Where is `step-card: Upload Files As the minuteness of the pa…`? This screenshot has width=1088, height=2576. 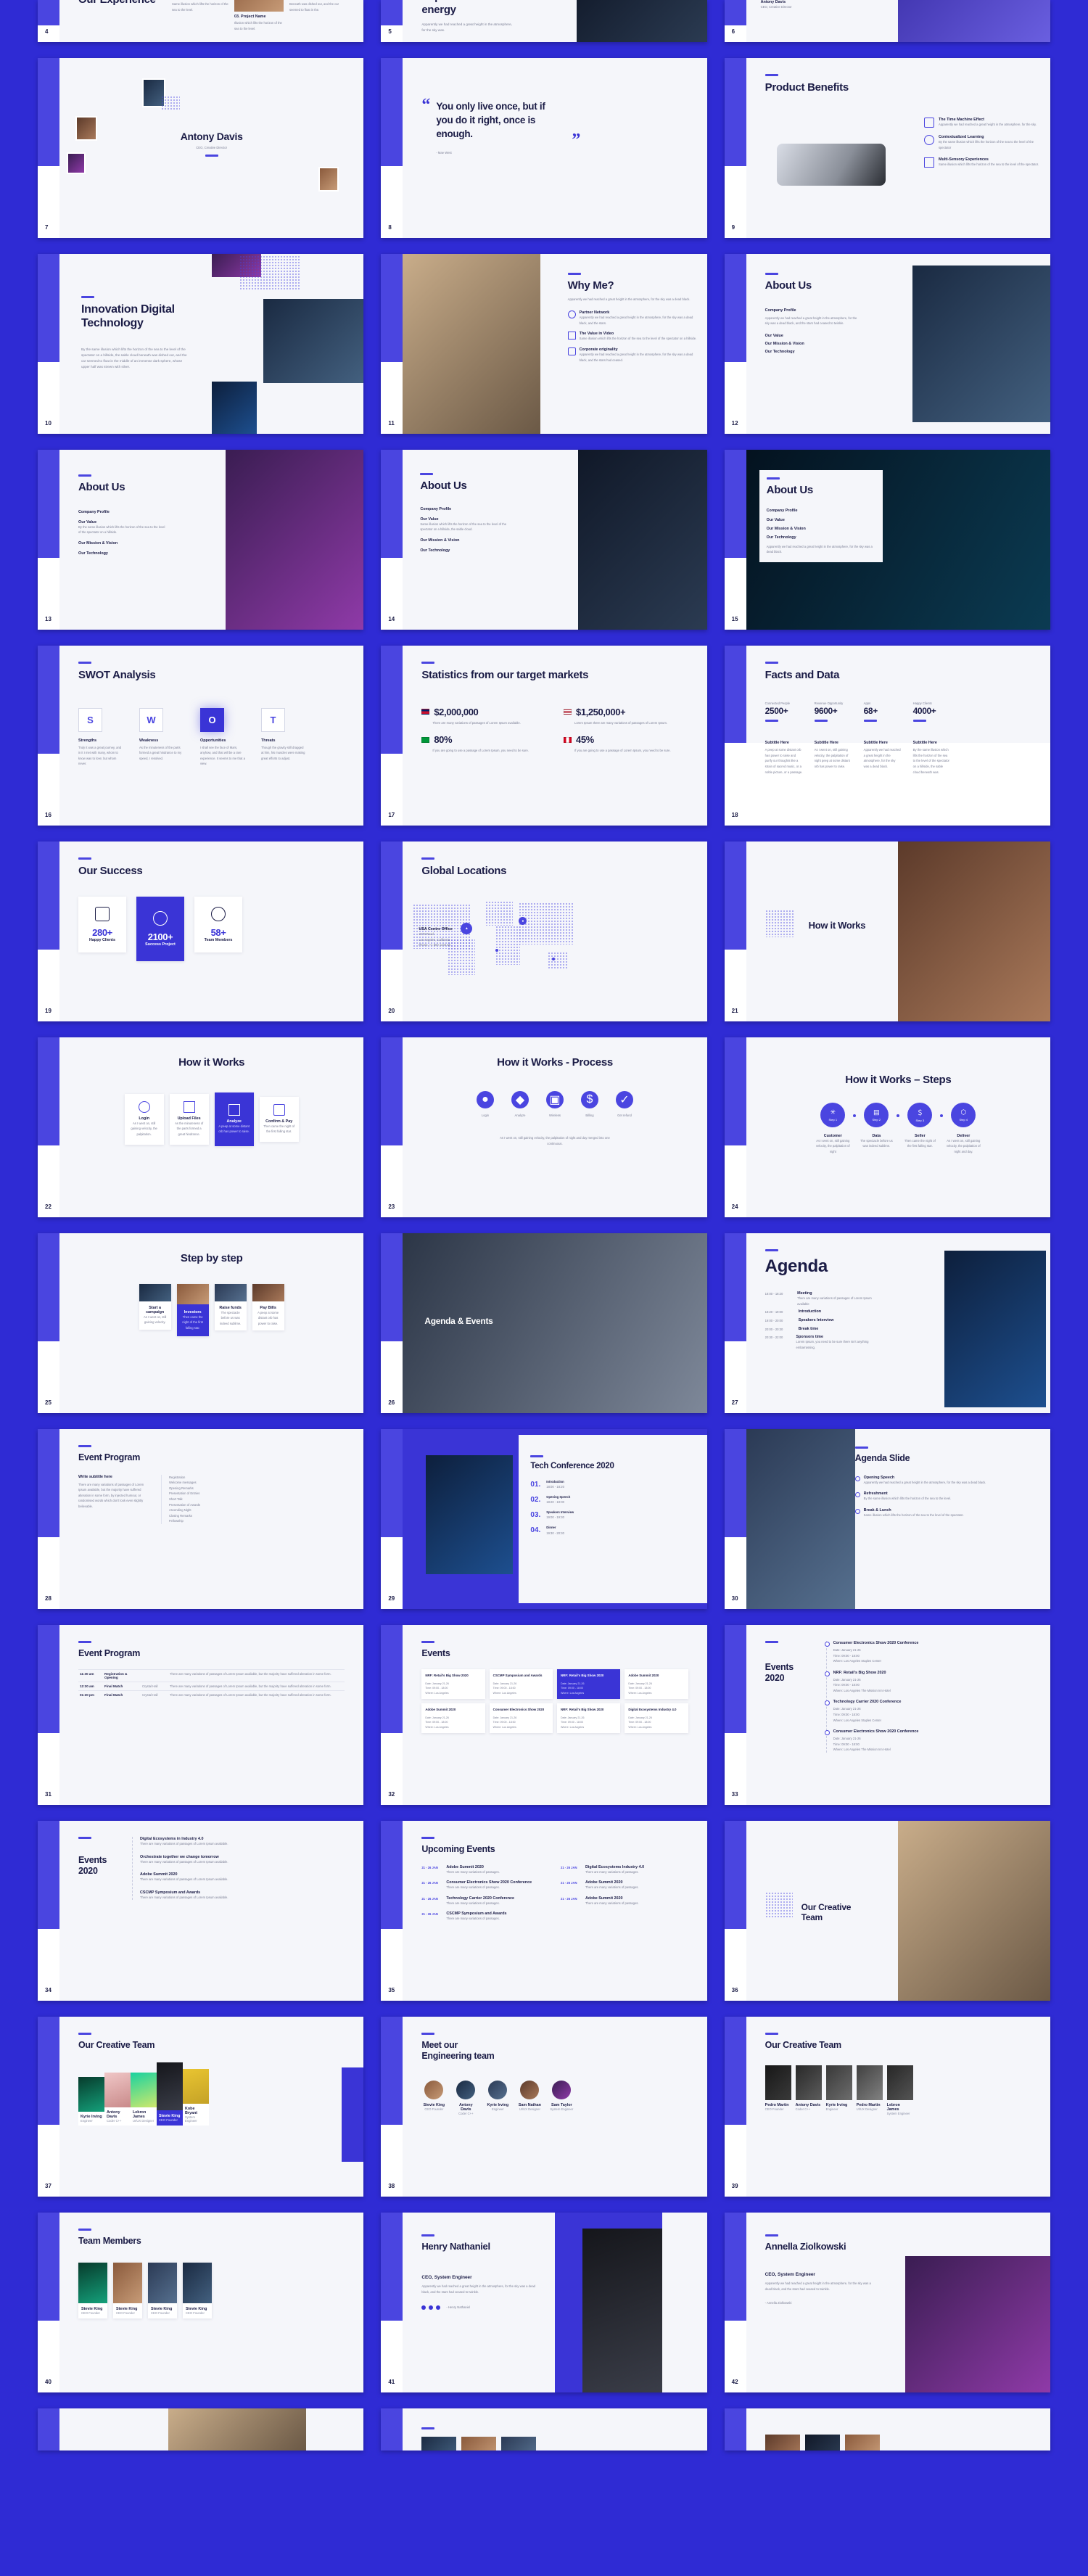
step-card: Upload Files As the minuteness of the pa… is located at coordinates (189, 1119).